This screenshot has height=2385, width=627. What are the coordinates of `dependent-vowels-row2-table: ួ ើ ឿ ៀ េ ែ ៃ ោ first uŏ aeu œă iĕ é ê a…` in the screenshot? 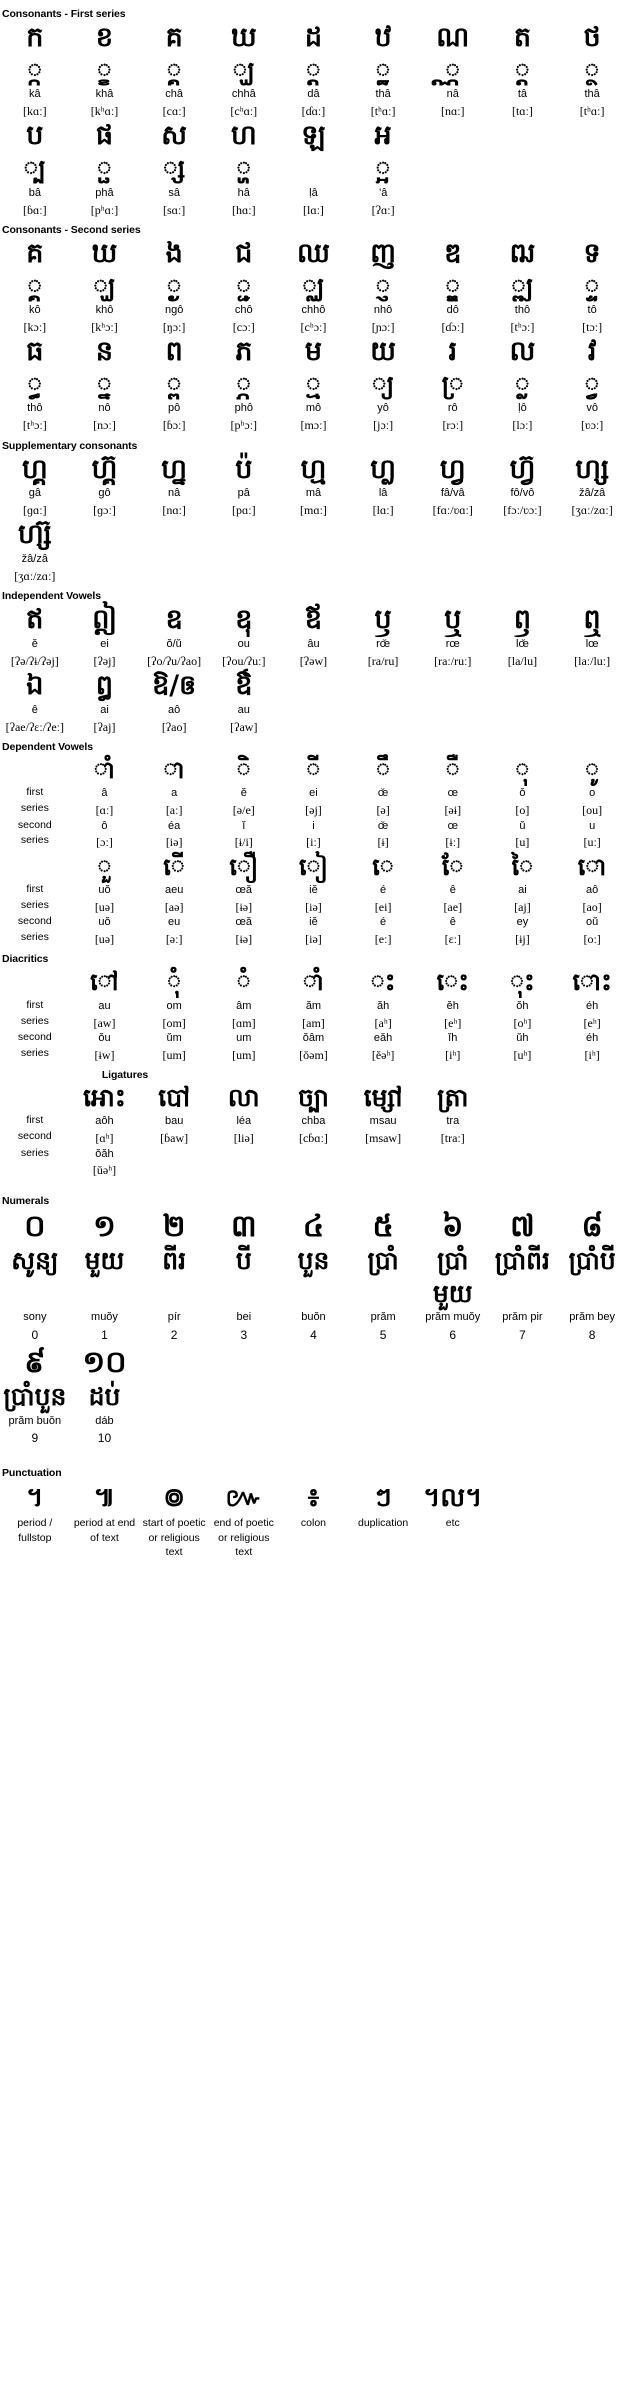 It's located at (313, 899).